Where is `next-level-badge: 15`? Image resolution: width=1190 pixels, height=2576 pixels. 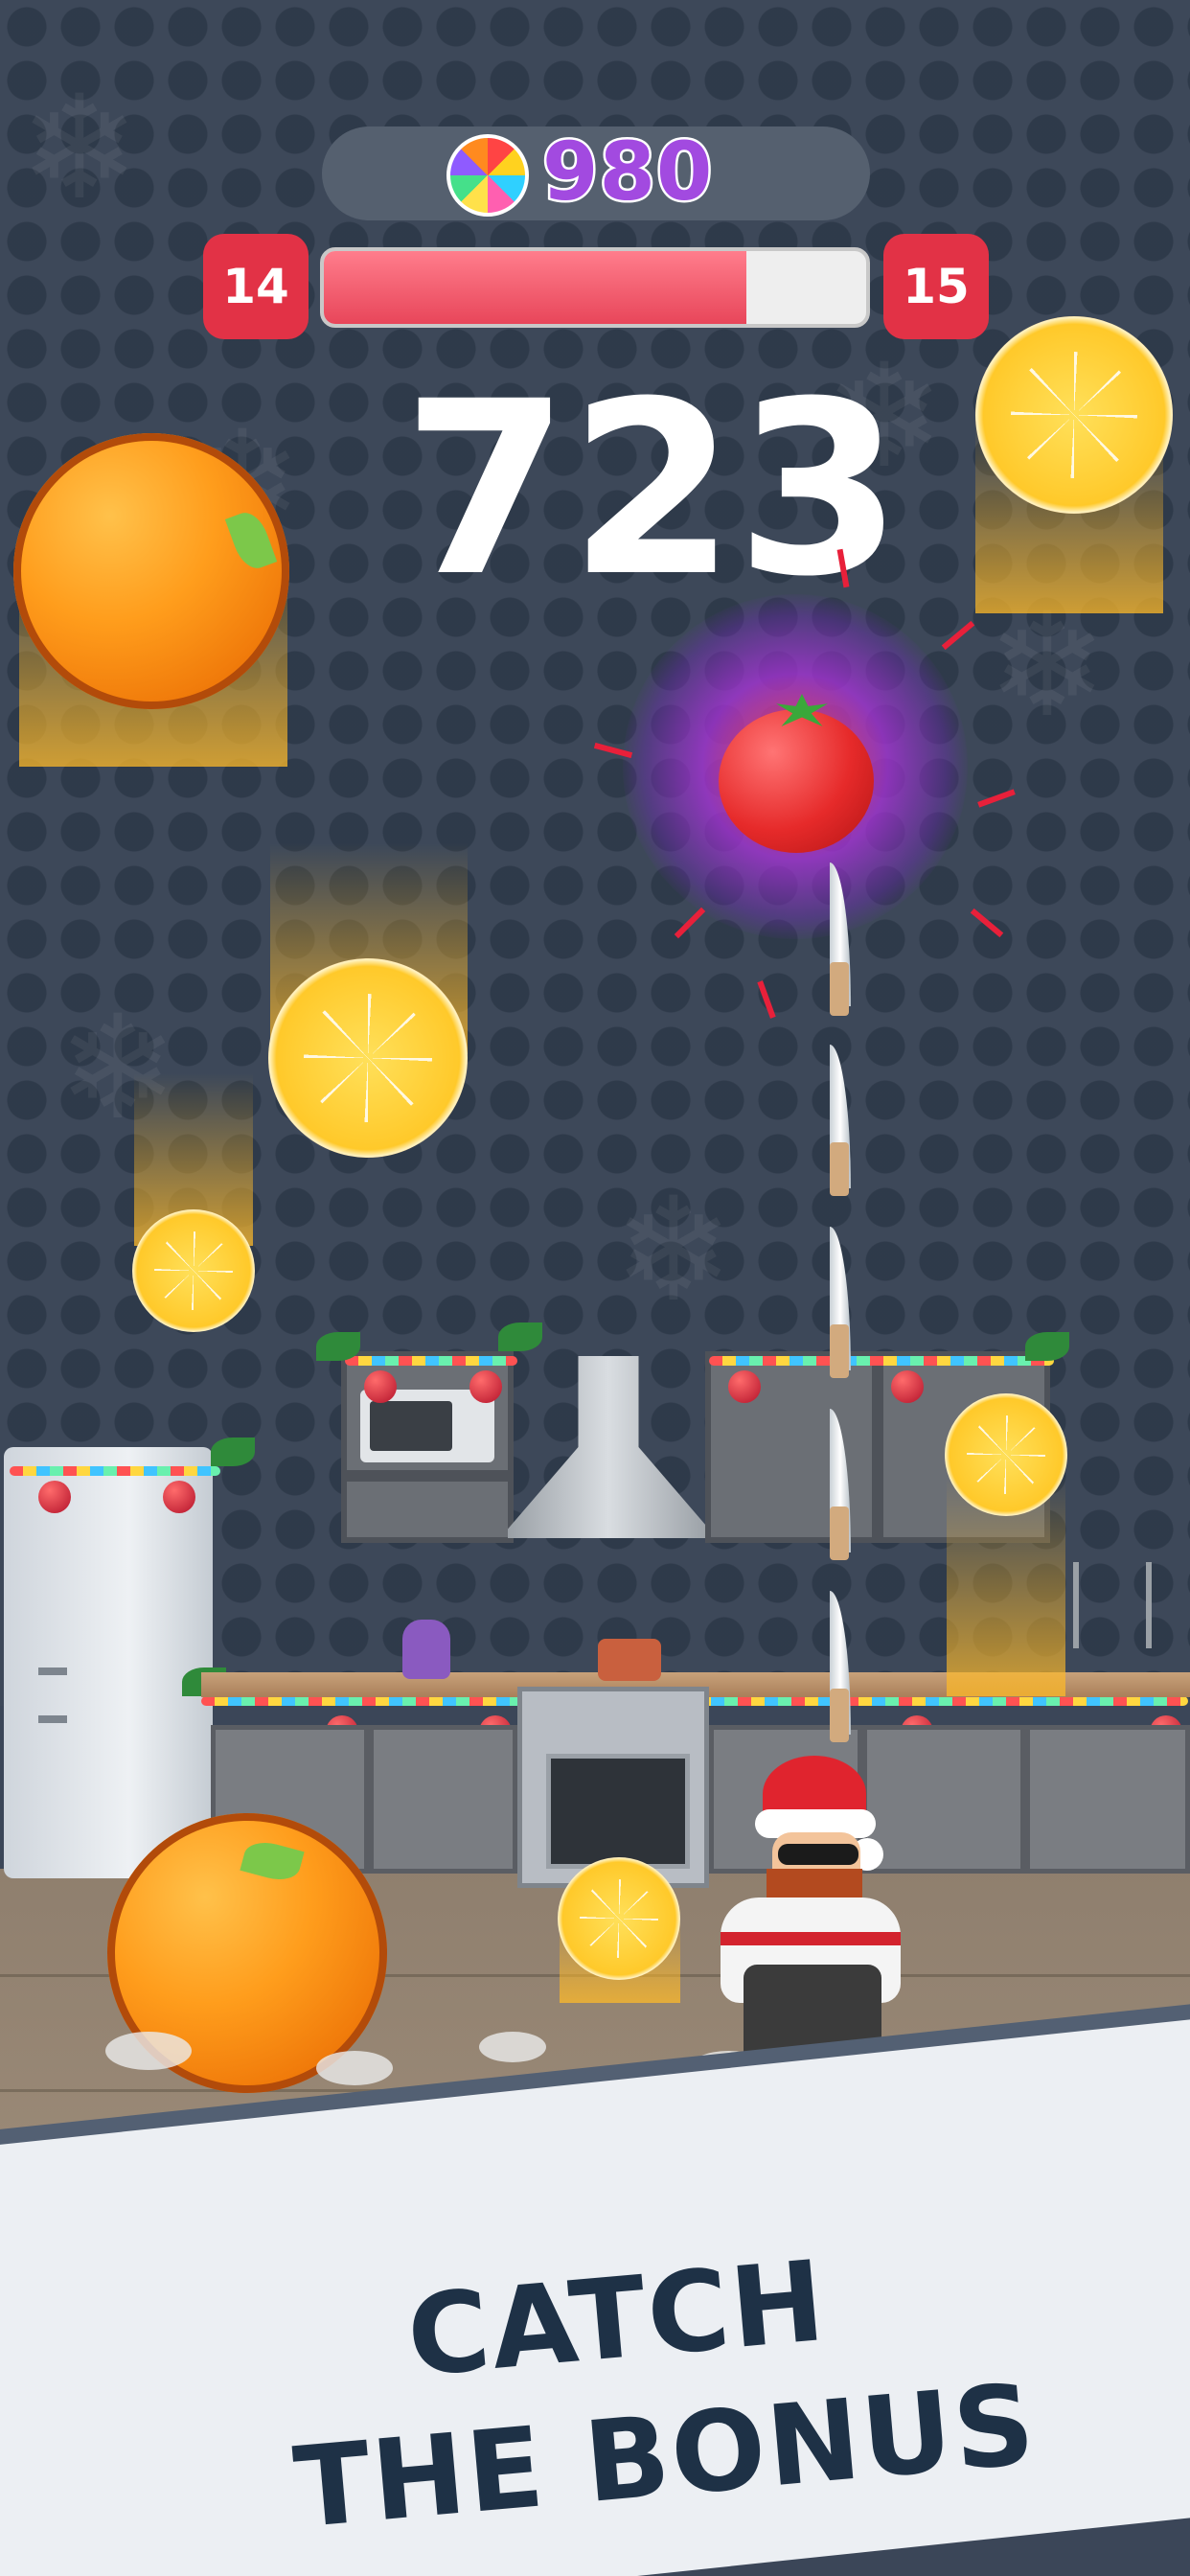
next-level-badge: 15 is located at coordinates (936, 286).